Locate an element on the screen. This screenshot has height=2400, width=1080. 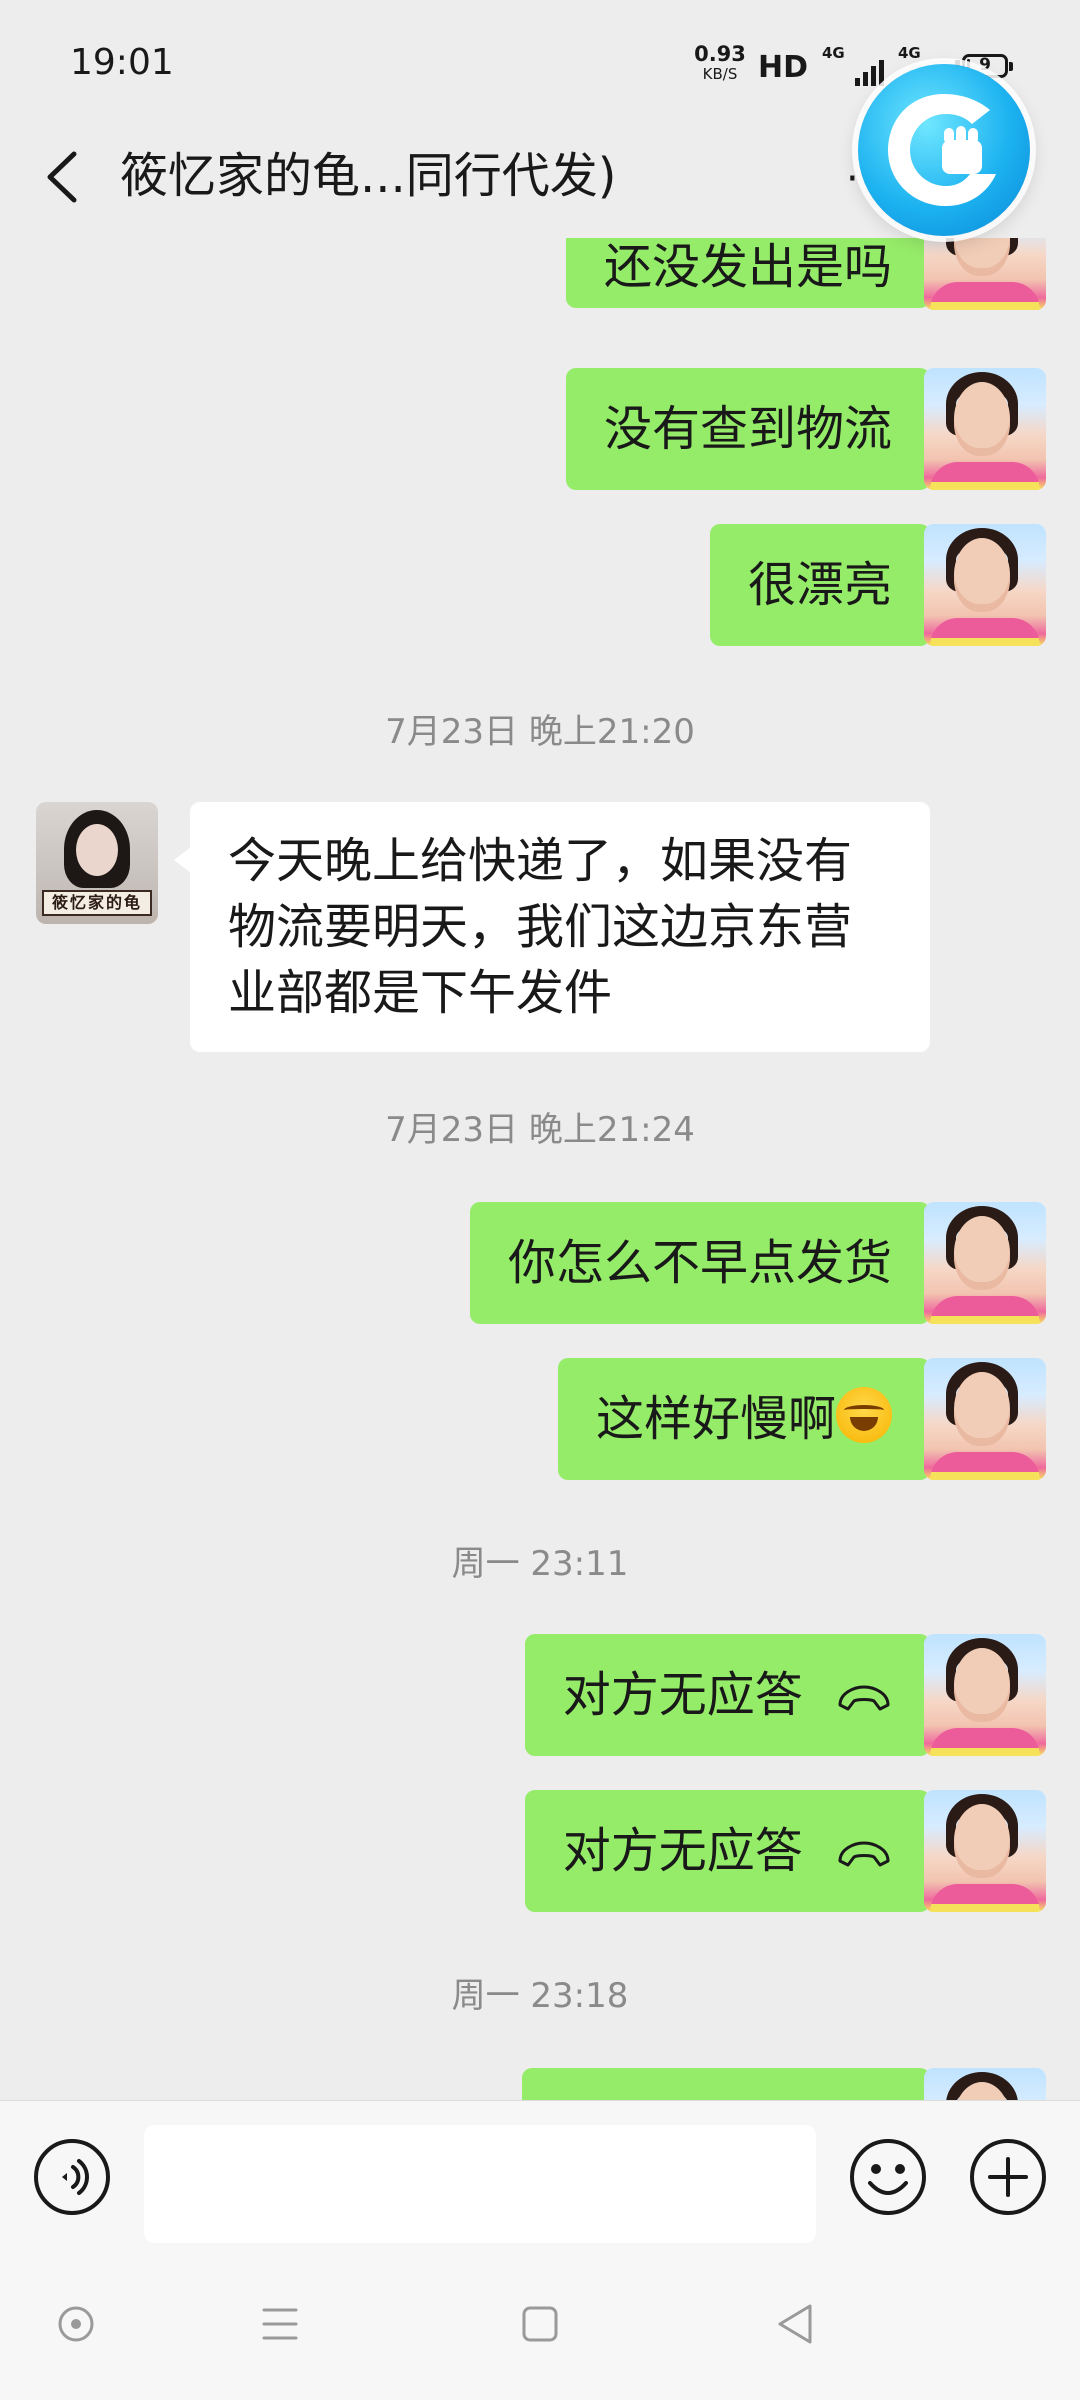
plus-circle-icon is located at coordinates (1008, 2177).